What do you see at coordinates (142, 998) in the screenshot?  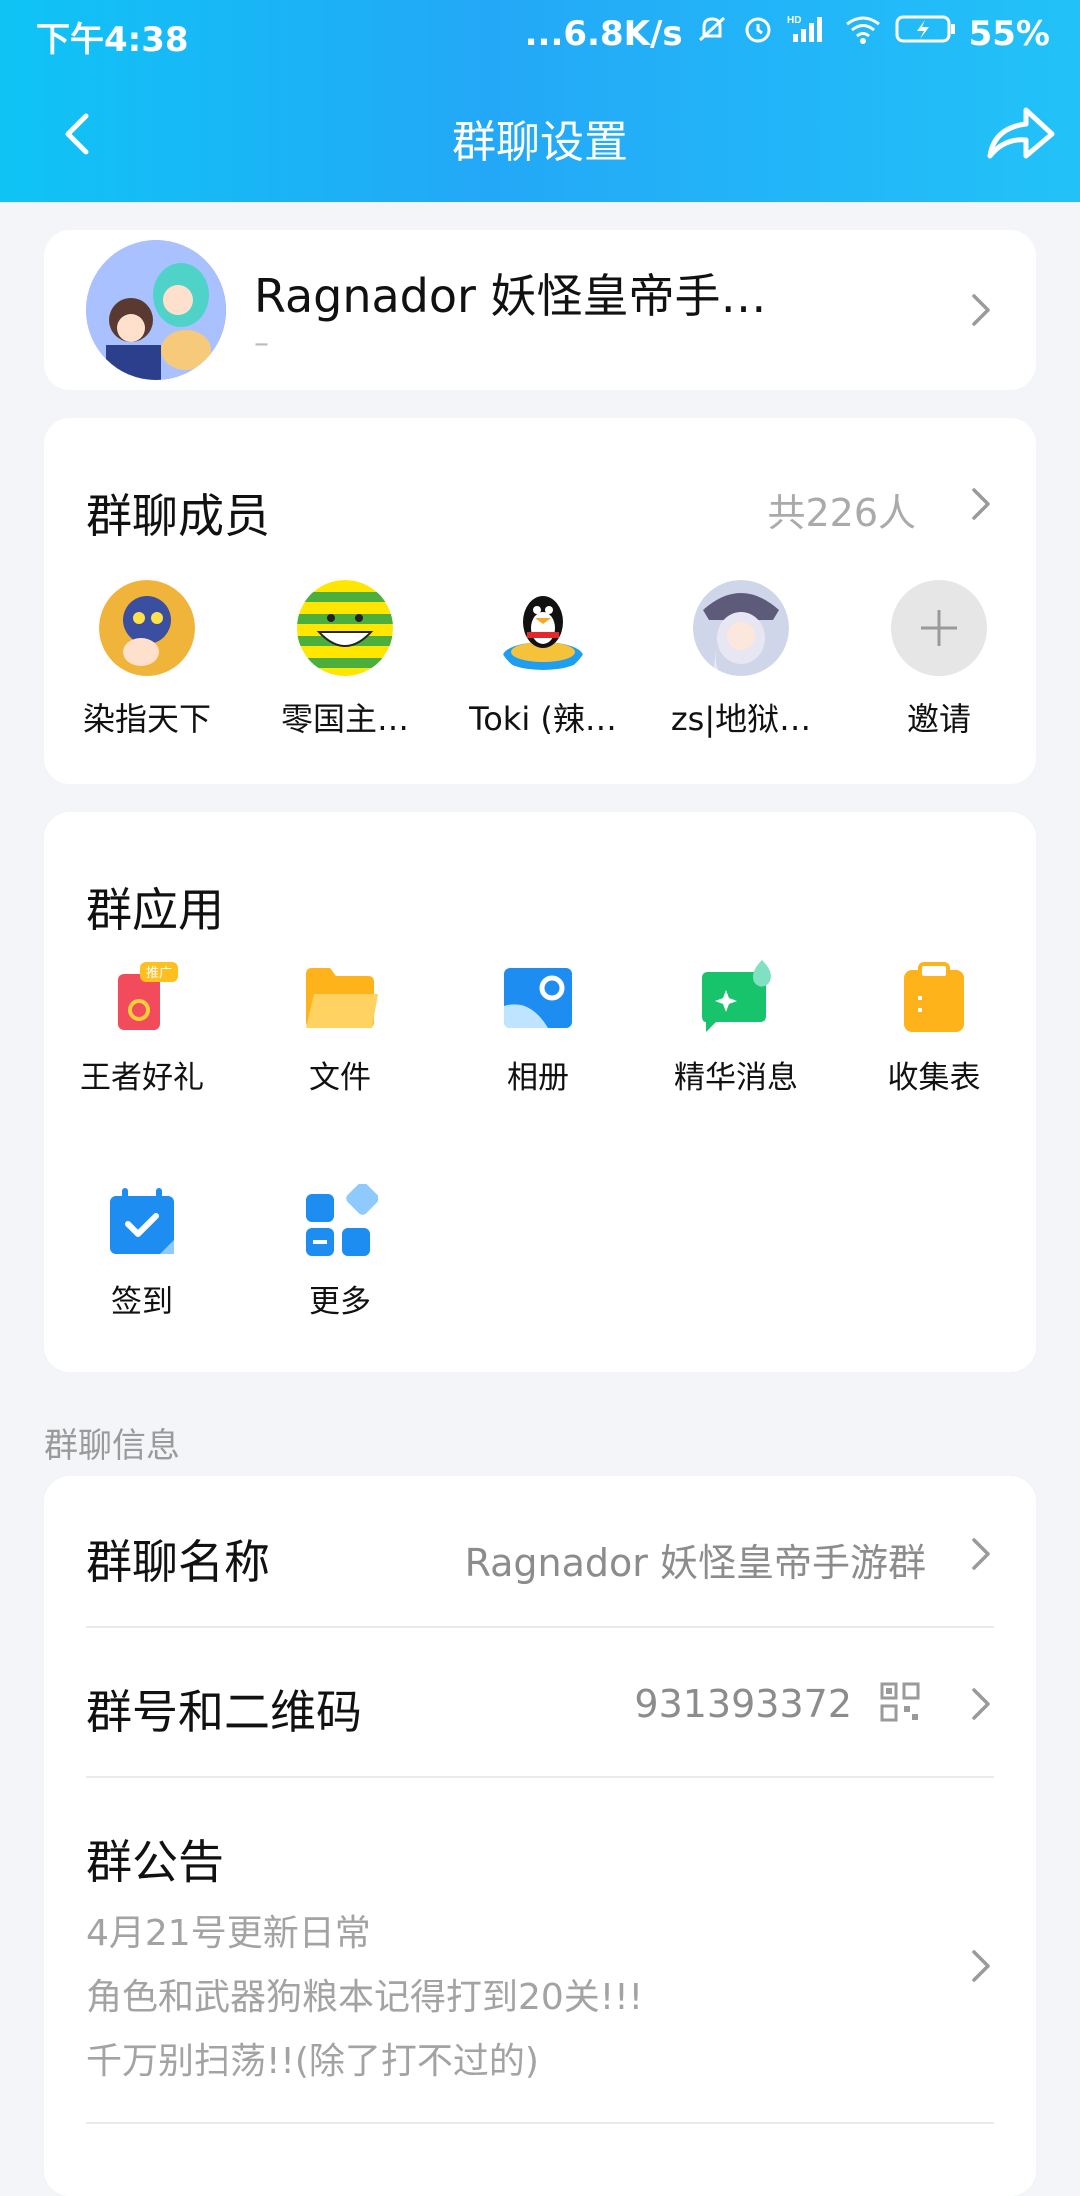 I see `gift-card-icon: 推广` at bounding box center [142, 998].